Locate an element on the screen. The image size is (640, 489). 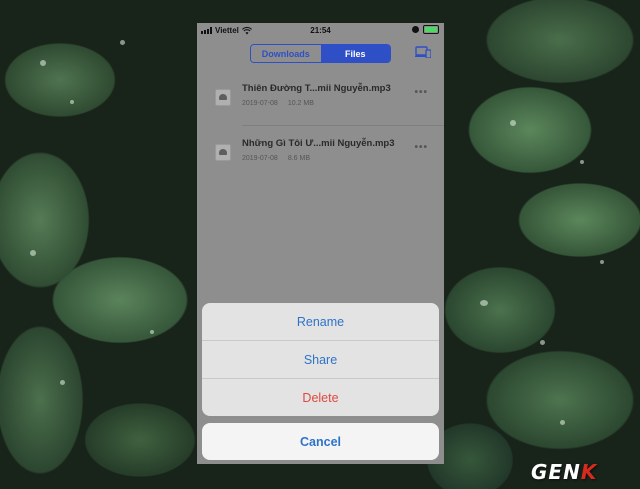
status-time: 21:54 is located at coordinates (320, 30).